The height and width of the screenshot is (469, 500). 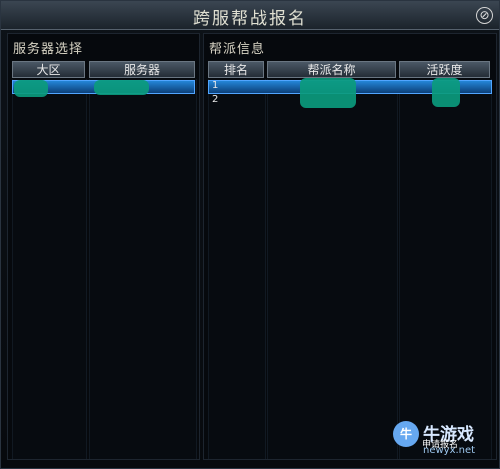 I want to click on region-header: 大区, so click(x=48, y=69).